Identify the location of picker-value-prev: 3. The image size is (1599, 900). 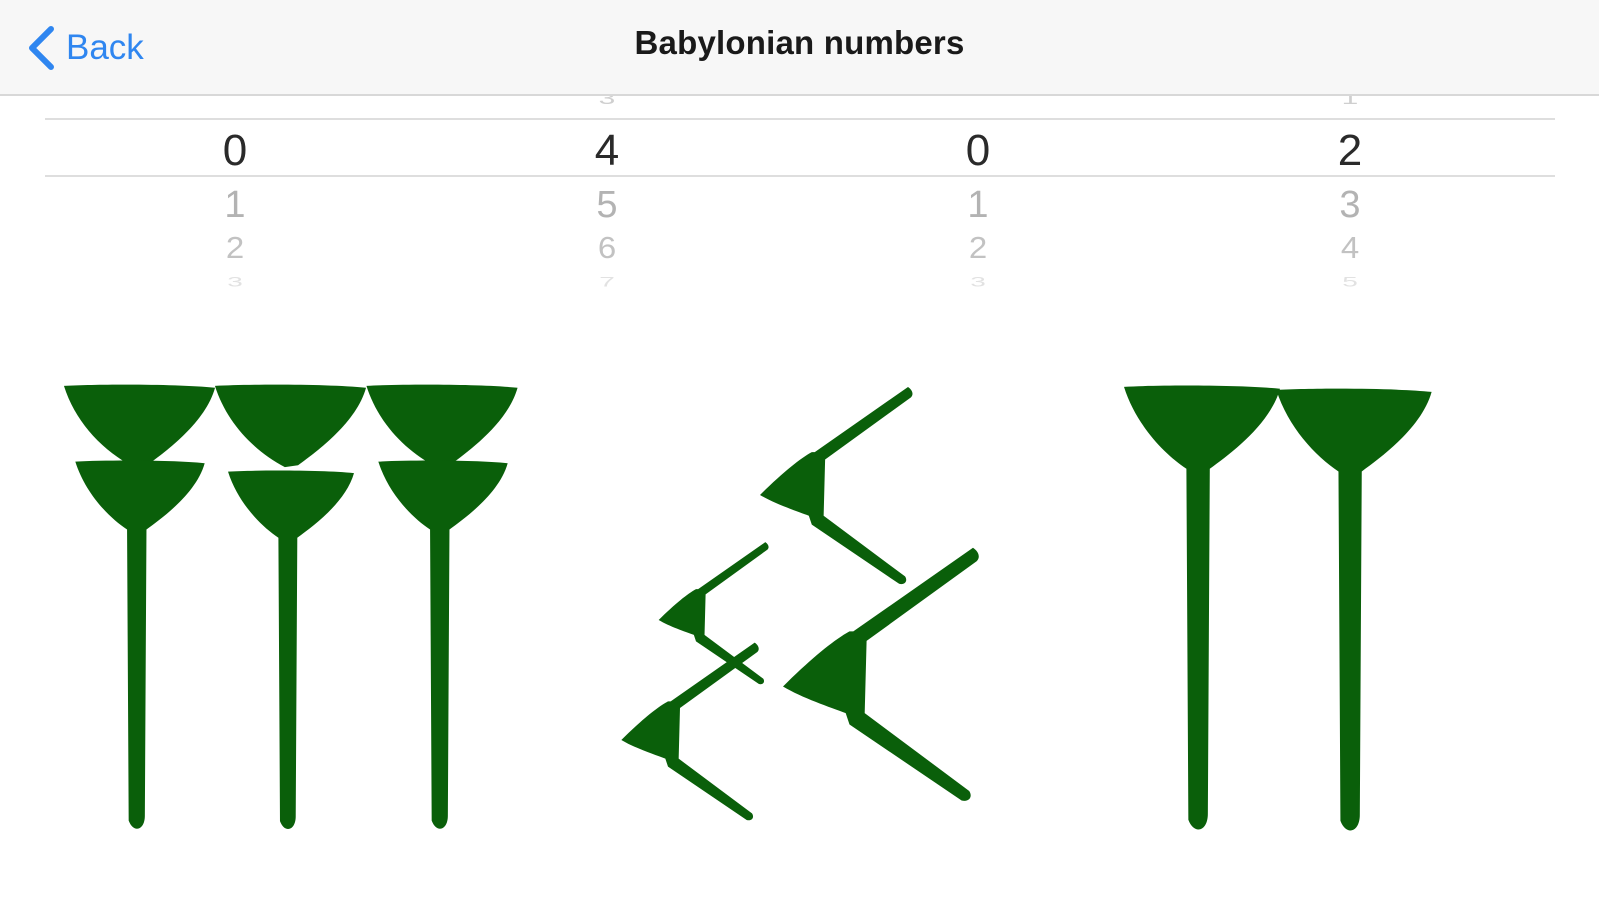
(607, 102).